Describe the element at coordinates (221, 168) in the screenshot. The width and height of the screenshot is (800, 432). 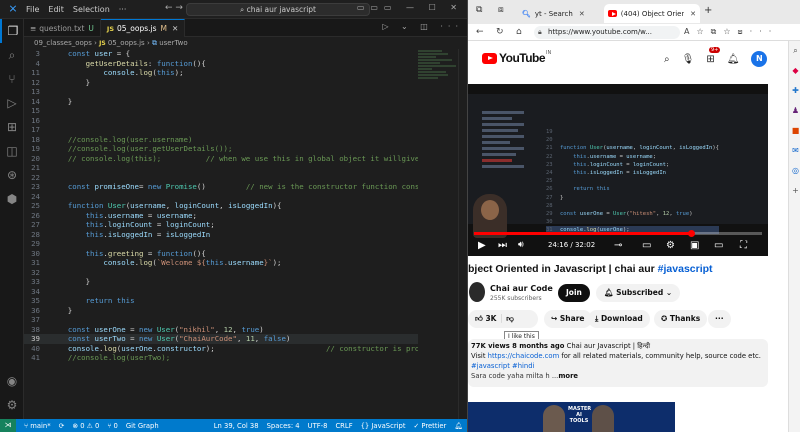
I see `code-line: 21` at that location.